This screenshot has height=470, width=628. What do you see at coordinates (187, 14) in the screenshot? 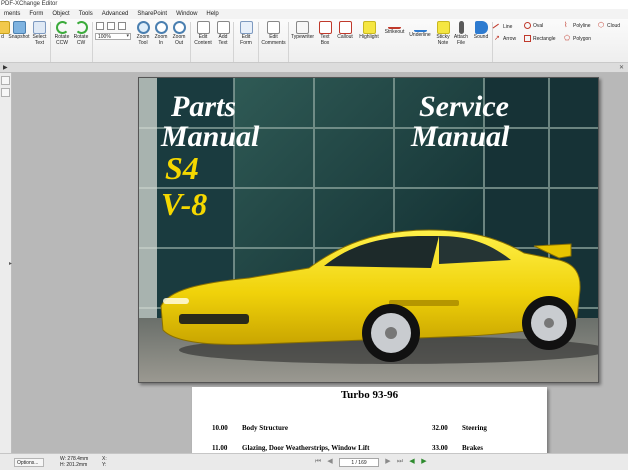
I see `menu-window: Window` at bounding box center [187, 14].